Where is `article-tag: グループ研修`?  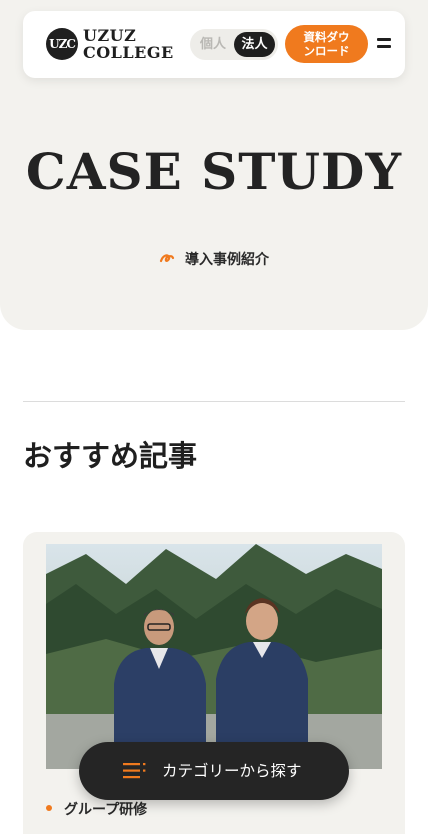 article-tag: グループ研修 is located at coordinates (96, 810).